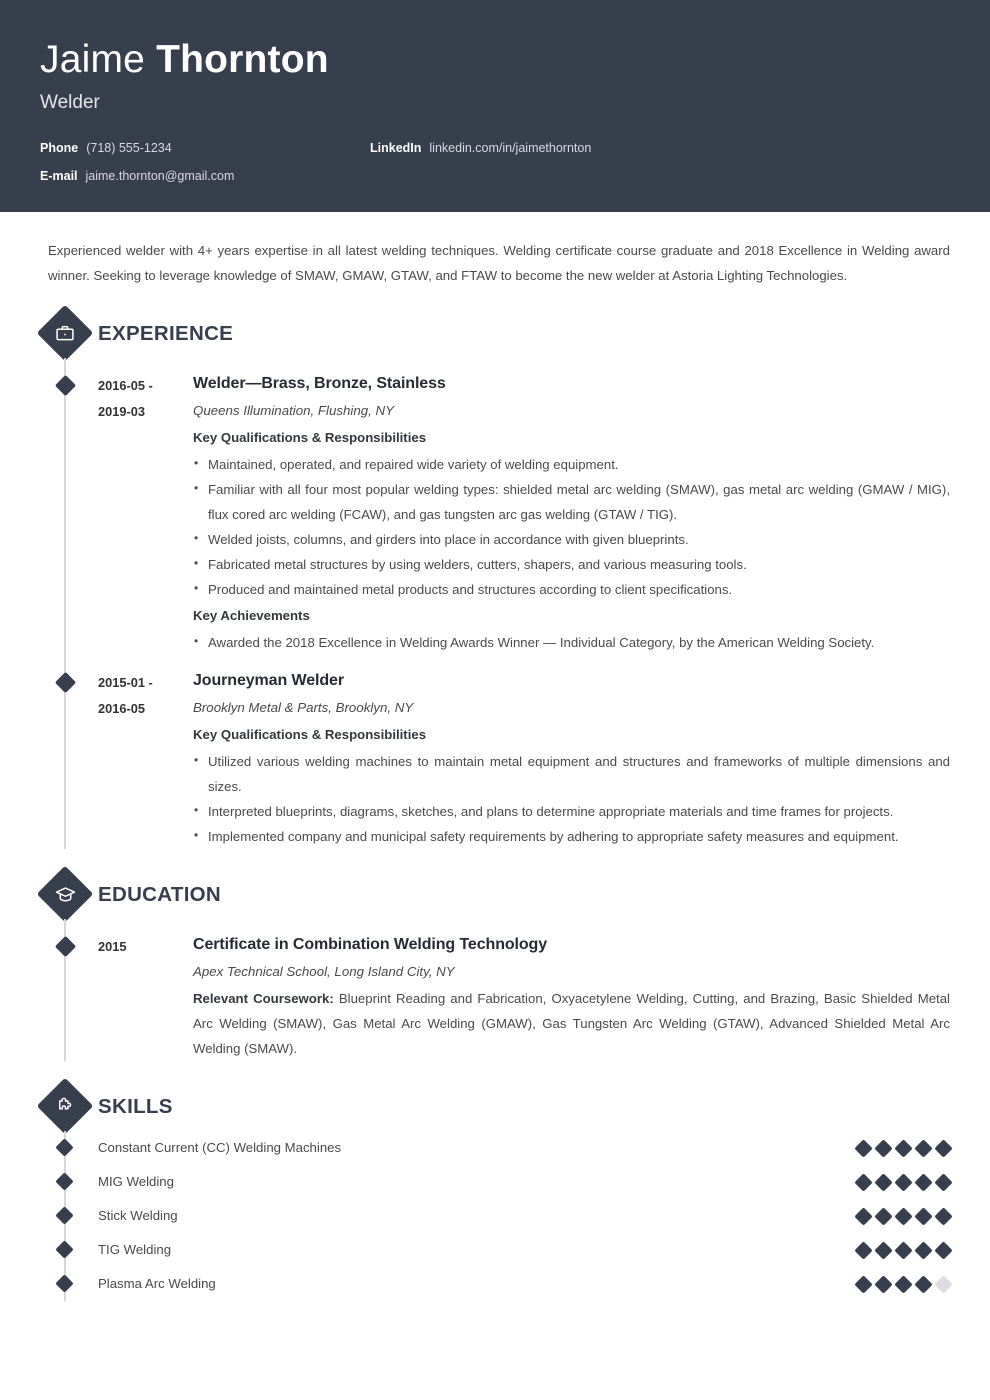 Image resolution: width=990 pixels, height=1400 pixels. I want to click on experience-date-to: 2016-05, so click(121, 708).